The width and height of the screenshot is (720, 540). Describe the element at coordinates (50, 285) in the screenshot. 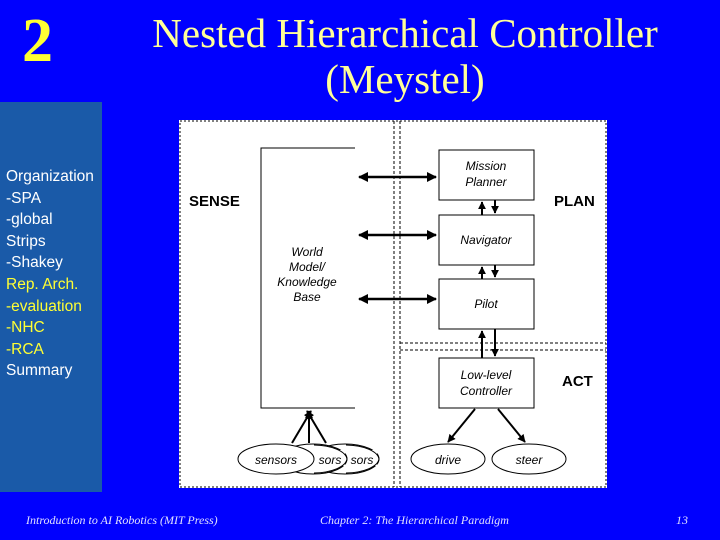

I see `outline-item-rep-arch: Rep. Arch.` at that location.